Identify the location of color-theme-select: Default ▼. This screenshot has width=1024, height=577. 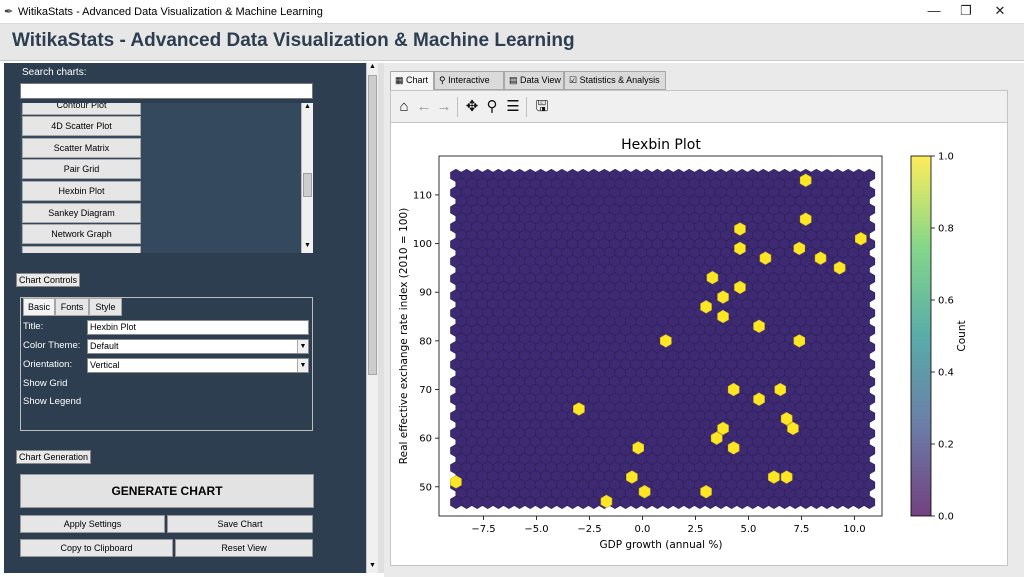
(198, 346).